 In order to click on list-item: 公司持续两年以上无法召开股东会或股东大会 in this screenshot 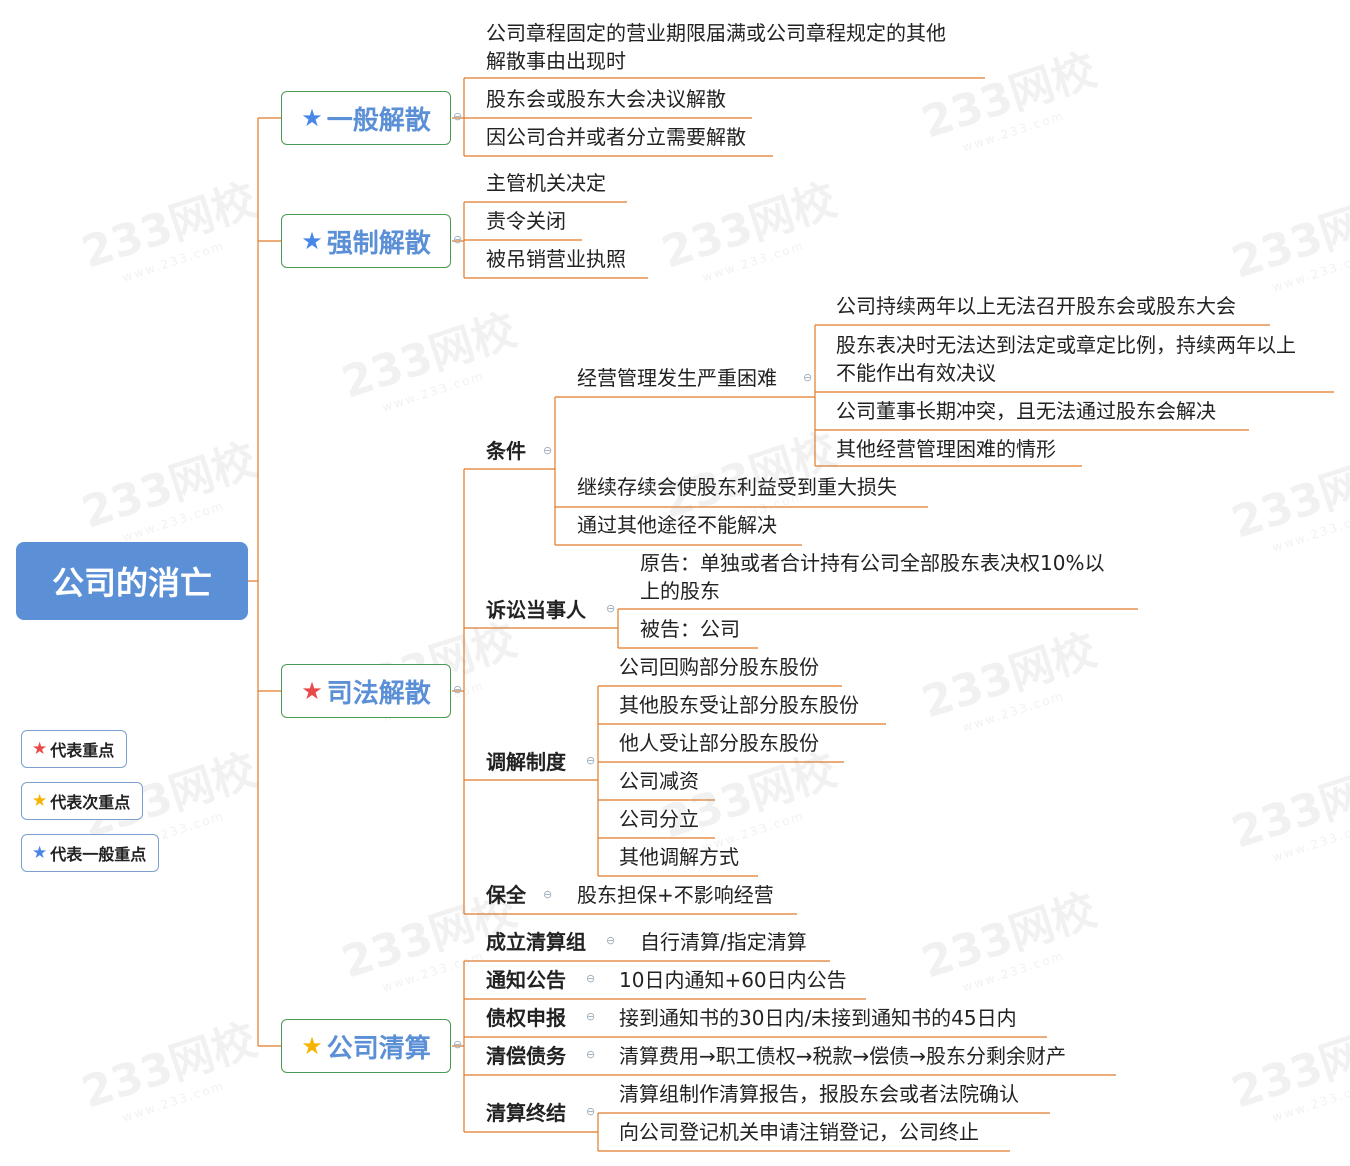, I will do `click(1036, 306)`.